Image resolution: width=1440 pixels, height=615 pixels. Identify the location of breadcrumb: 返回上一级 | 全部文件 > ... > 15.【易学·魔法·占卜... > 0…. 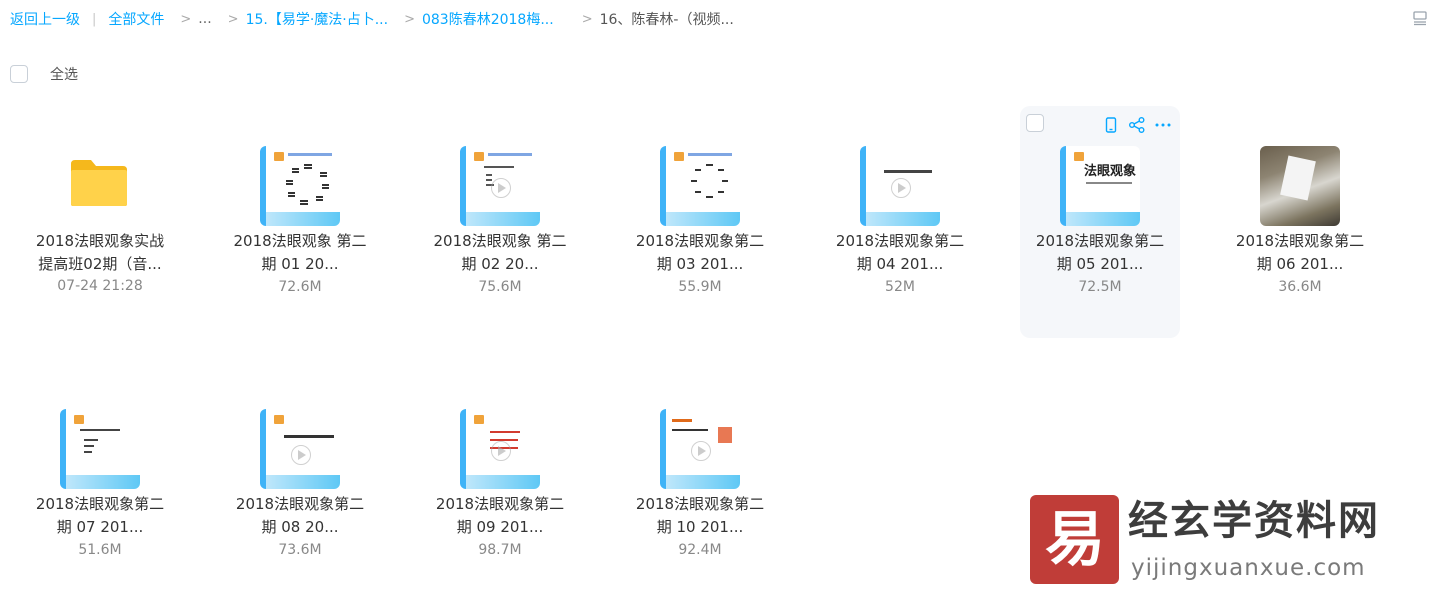
(372, 19).